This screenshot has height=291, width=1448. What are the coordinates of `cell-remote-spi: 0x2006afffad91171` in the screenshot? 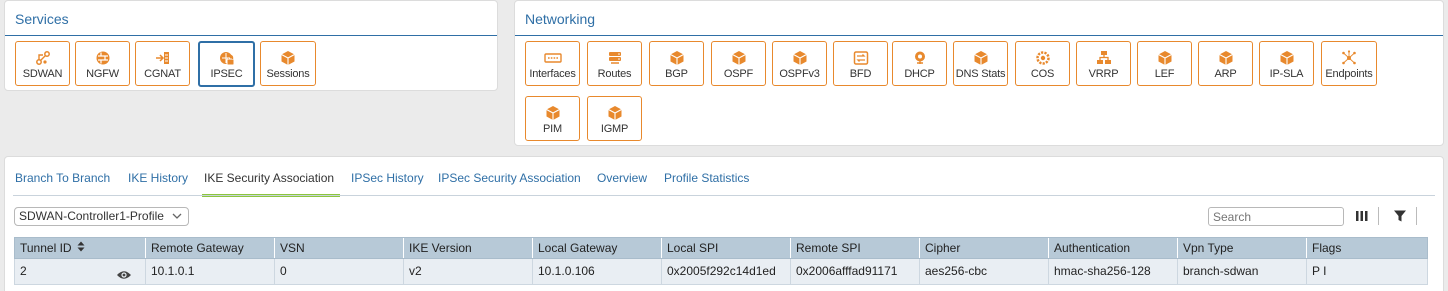 It's located at (854, 271).